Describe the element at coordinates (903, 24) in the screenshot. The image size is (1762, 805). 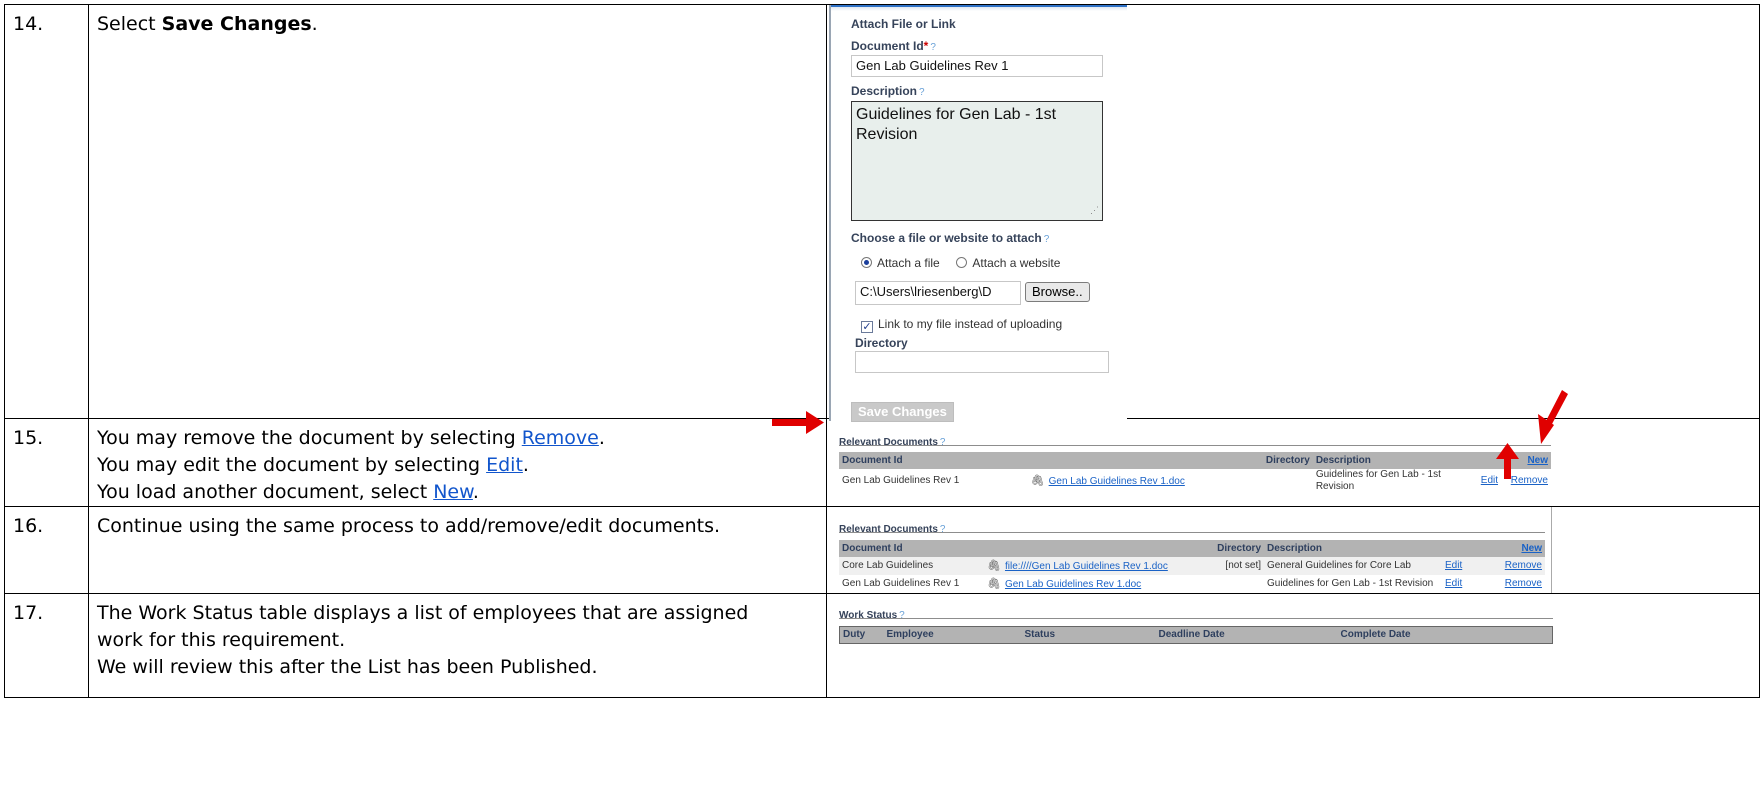
I see `panel-title: Attach File or Link` at that location.